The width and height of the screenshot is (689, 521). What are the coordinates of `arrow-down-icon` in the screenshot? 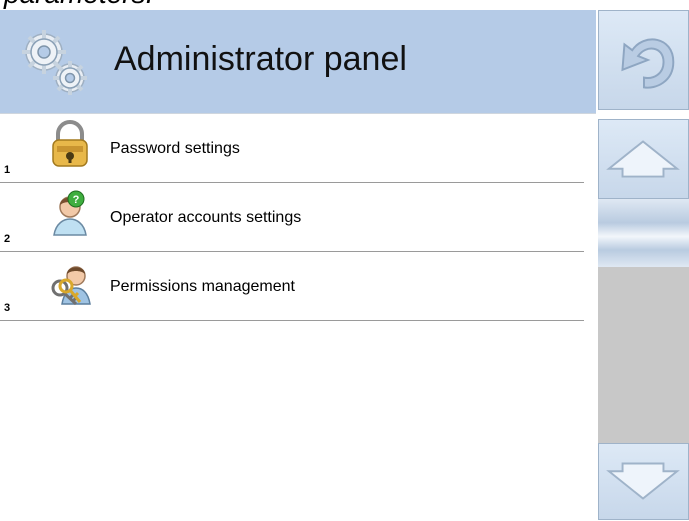 It's located at (643, 481).